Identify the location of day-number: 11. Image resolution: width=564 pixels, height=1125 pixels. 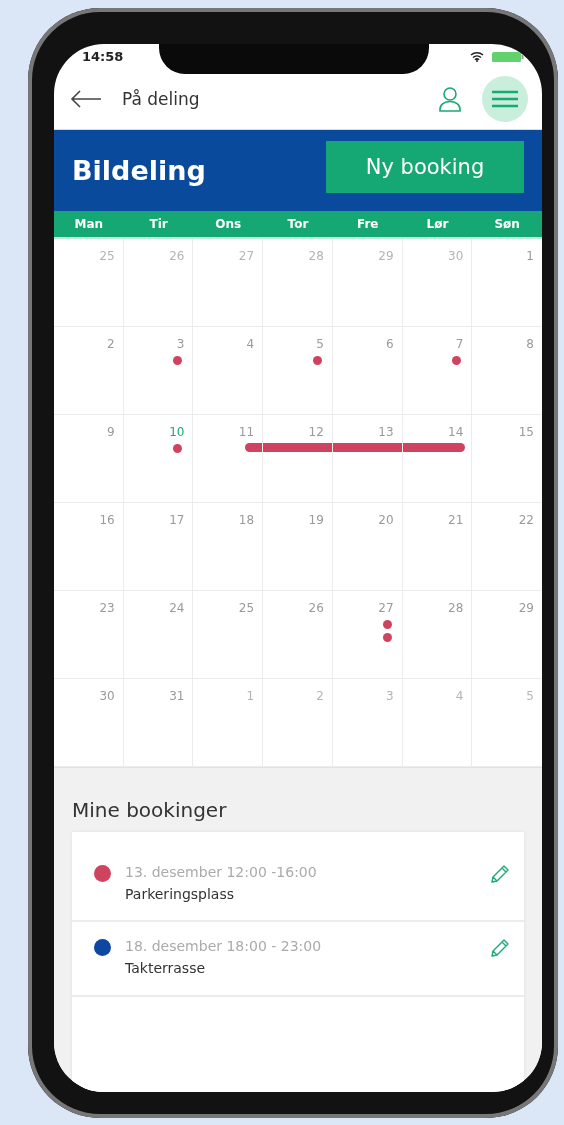
(246, 432).